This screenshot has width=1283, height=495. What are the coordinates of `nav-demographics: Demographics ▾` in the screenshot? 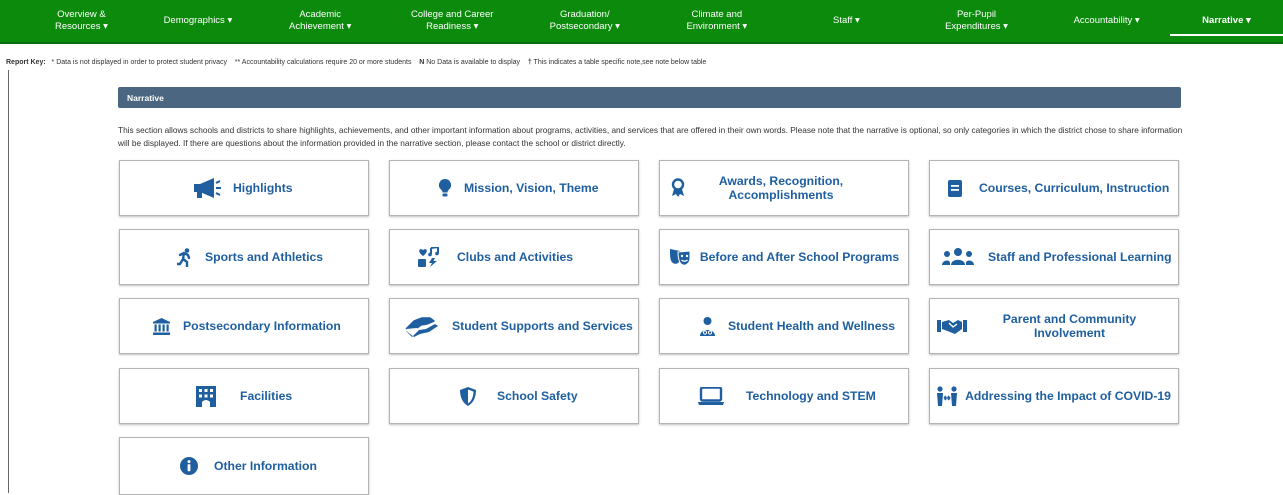 It's located at (198, 21).